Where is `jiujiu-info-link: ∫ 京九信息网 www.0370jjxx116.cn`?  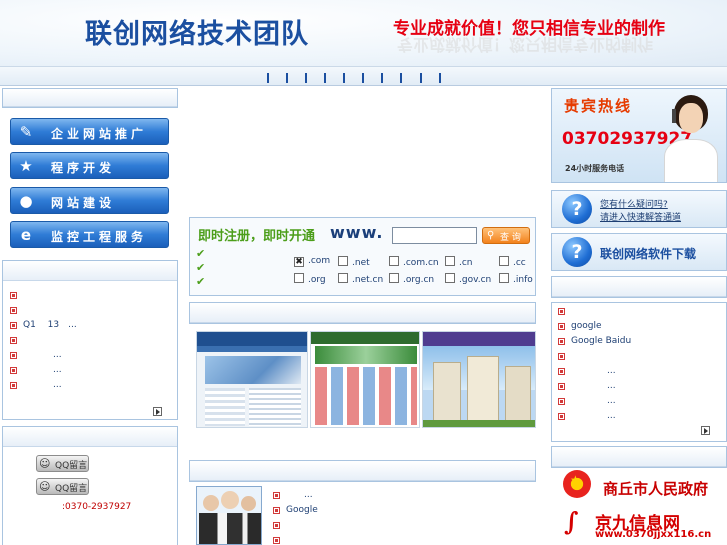
jiujiu-info-link: ∫ 京九信息网 www.0370jjxx116.cn is located at coordinates (640, 525).